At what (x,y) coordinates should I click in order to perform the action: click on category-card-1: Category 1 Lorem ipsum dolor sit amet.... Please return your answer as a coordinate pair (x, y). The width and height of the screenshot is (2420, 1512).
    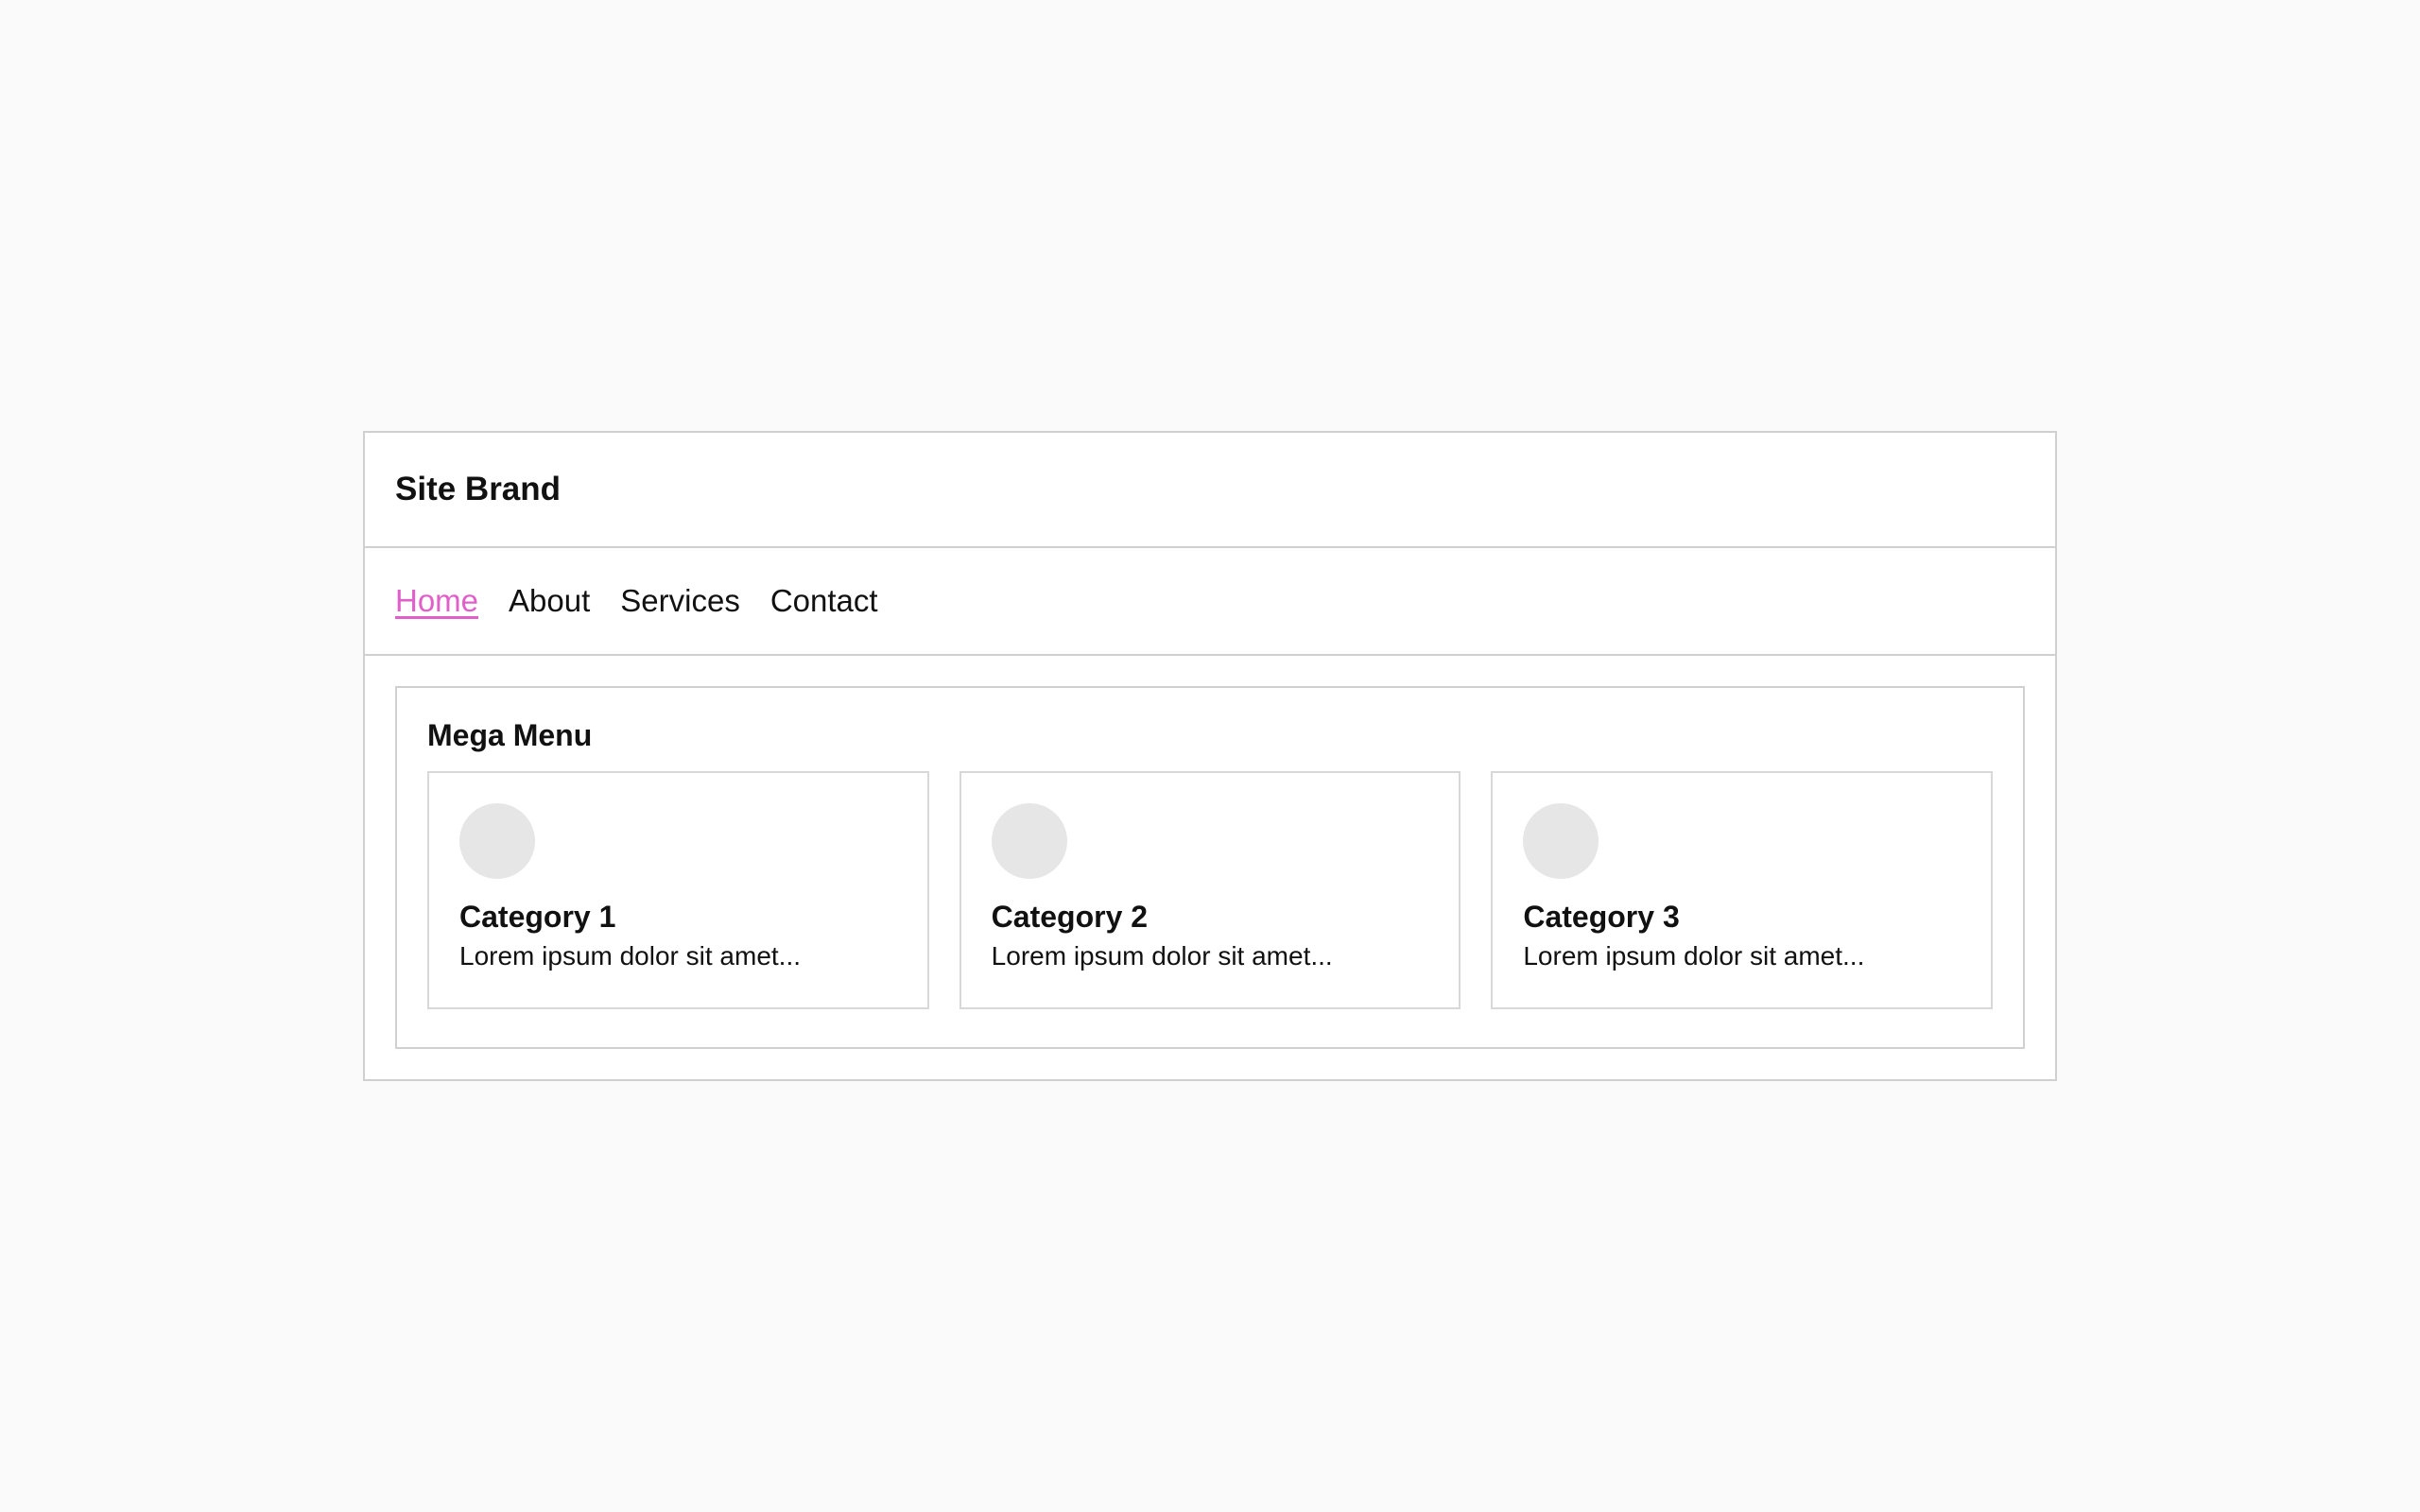
    Looking at the image, I should click on (678, 890).